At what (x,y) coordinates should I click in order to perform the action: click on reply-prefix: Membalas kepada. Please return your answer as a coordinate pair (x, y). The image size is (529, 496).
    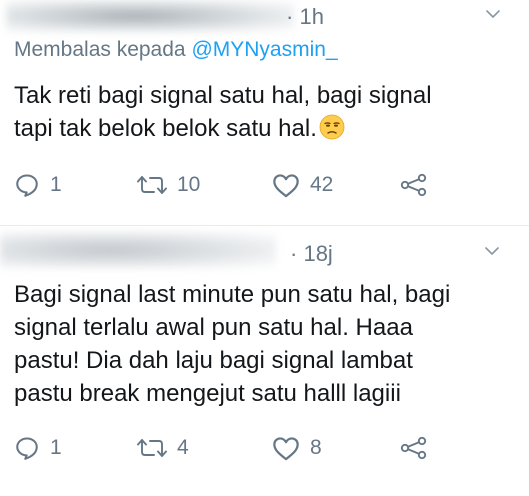
    Looking at the image, I should click on (100, 49).